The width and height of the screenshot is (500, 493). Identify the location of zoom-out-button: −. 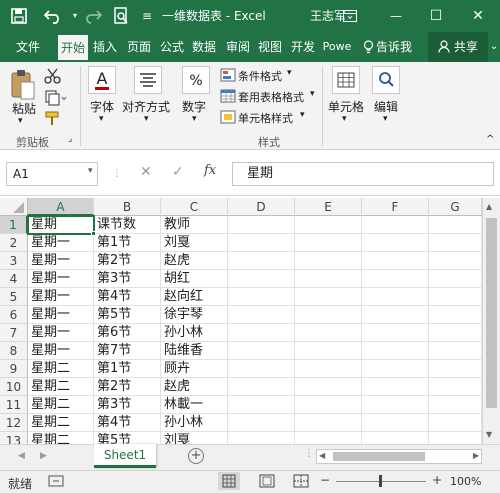
(325, 480).